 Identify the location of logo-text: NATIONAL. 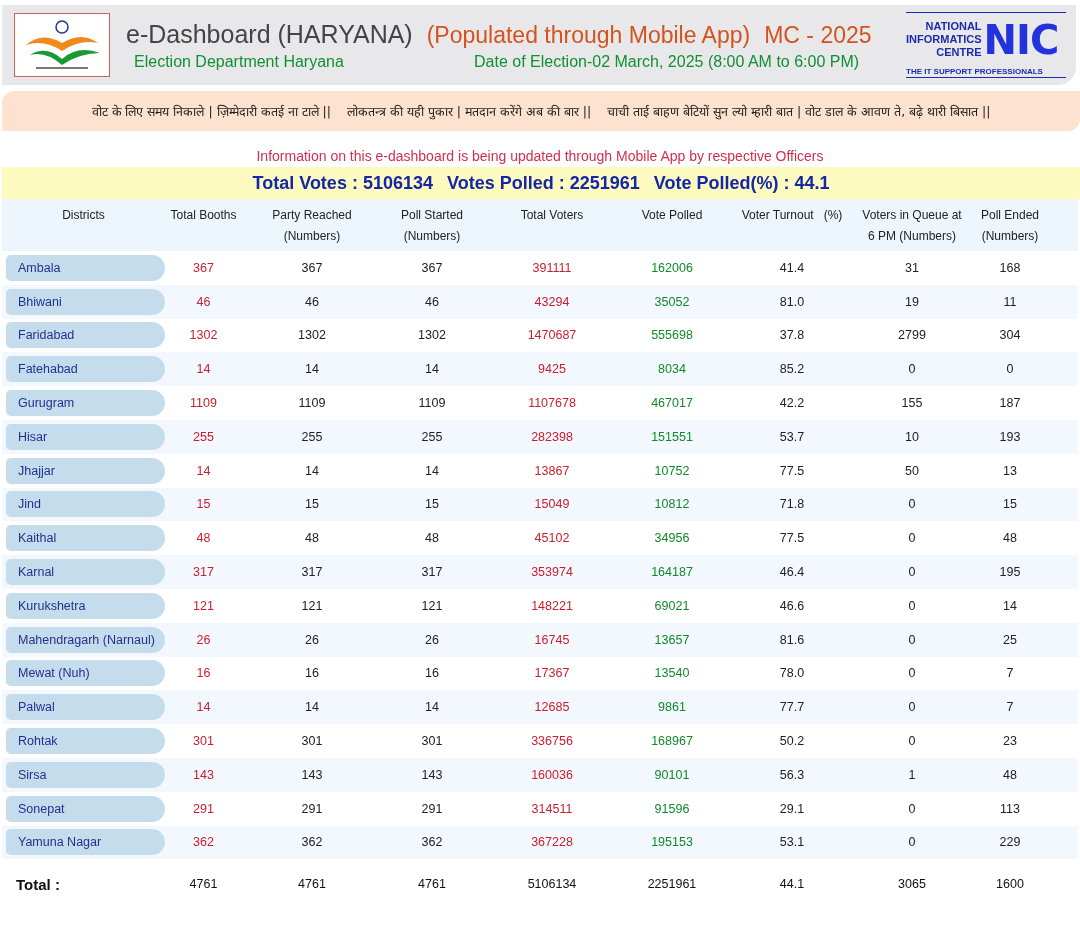
(953, 26).